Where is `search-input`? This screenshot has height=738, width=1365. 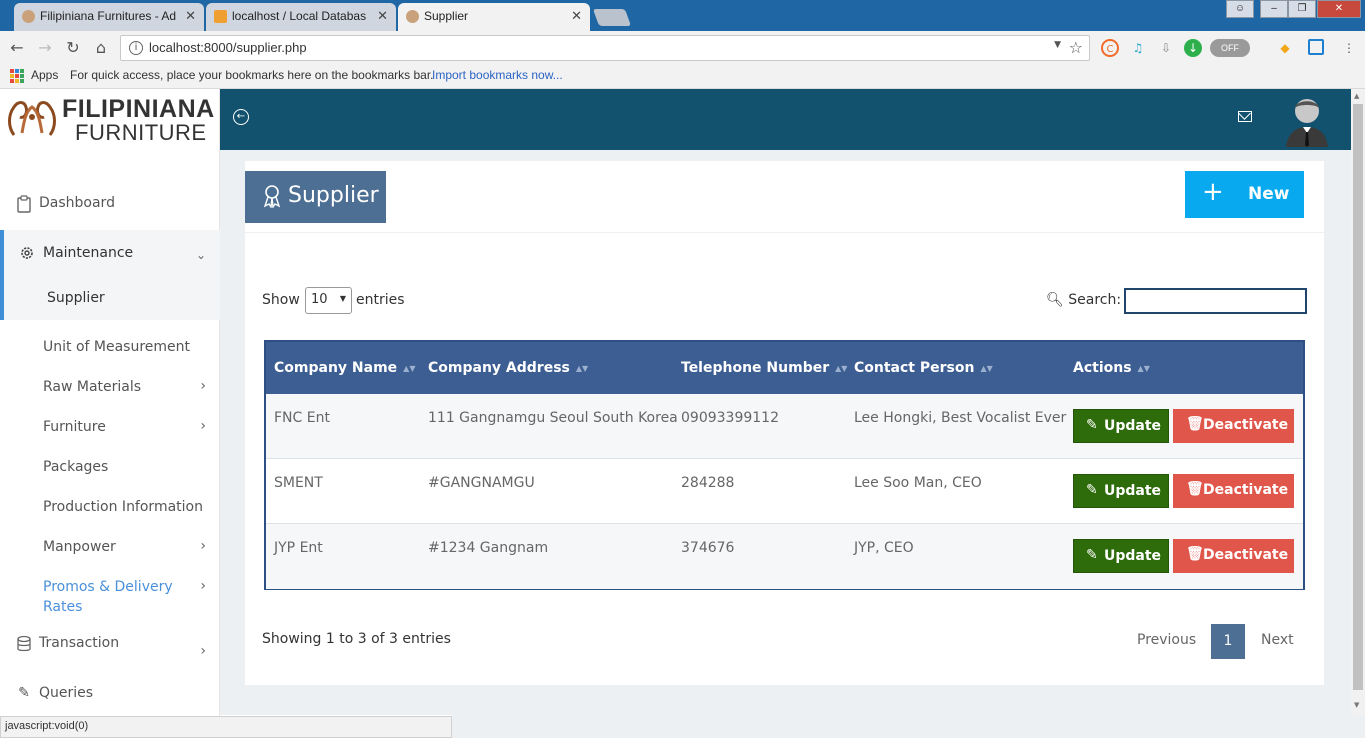
search-input is located at coordinates (1215, 301).